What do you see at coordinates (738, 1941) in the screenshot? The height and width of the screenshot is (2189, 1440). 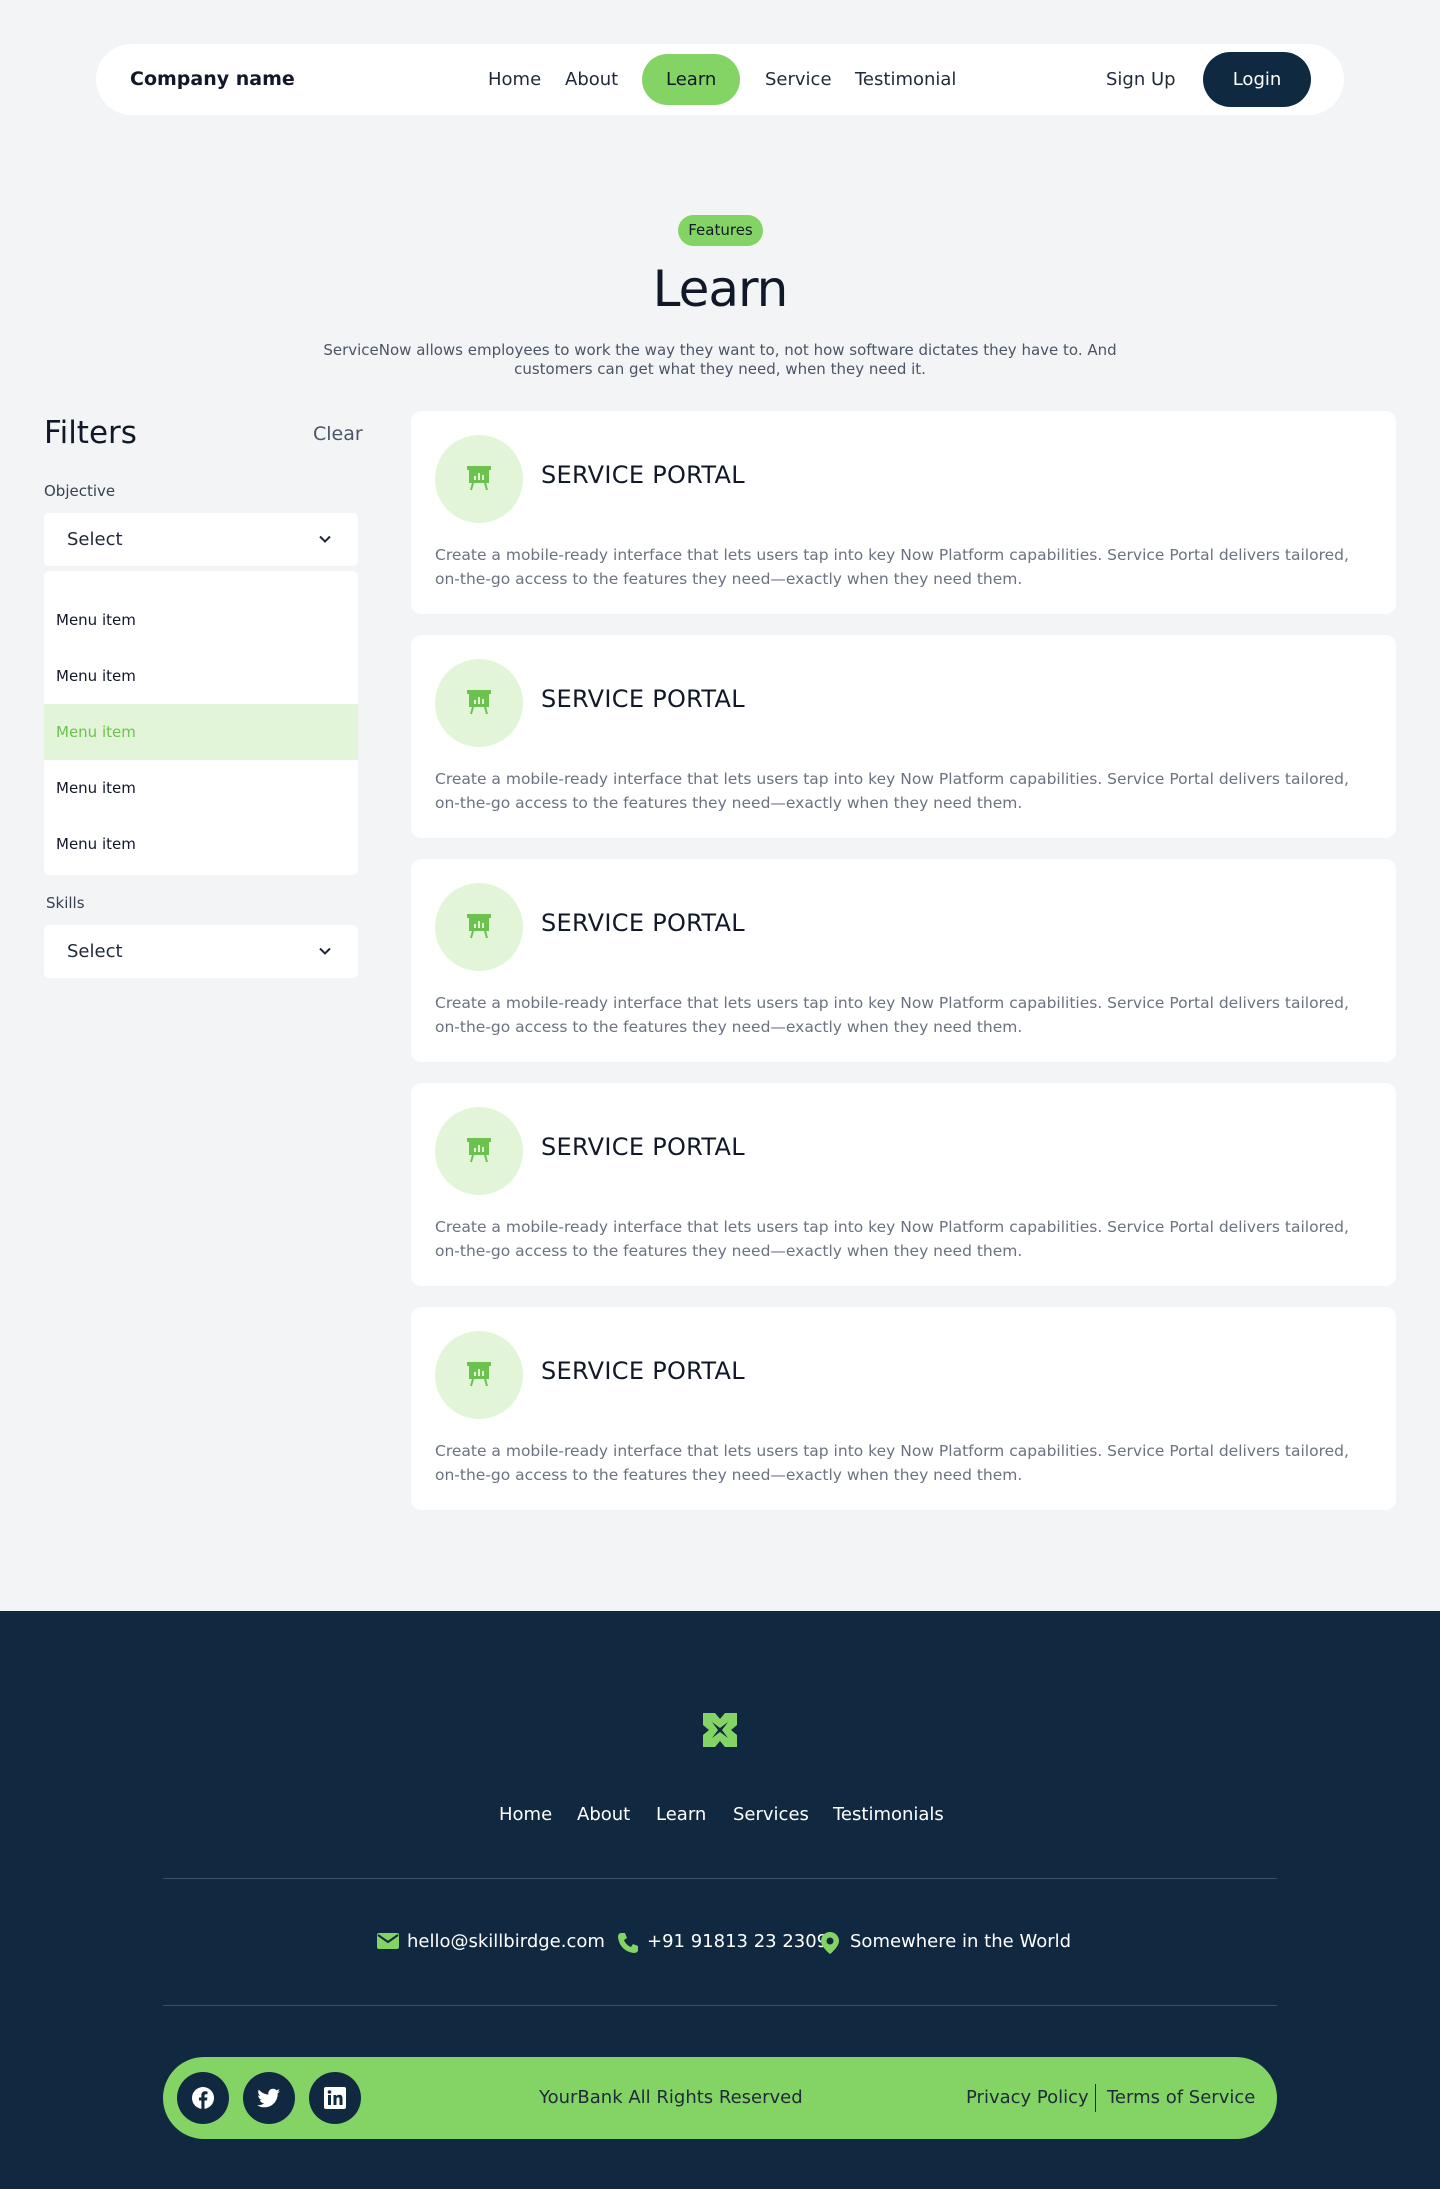 I see `contact-phone-text: +91 91813 23 2309` at bounding box center [738, 1941].